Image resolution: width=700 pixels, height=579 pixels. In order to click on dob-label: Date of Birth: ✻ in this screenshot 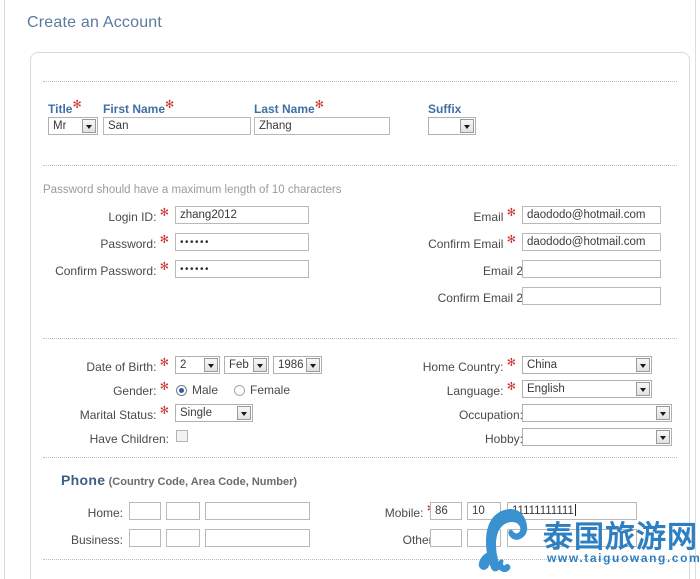, I will do `click(127, 366)`.